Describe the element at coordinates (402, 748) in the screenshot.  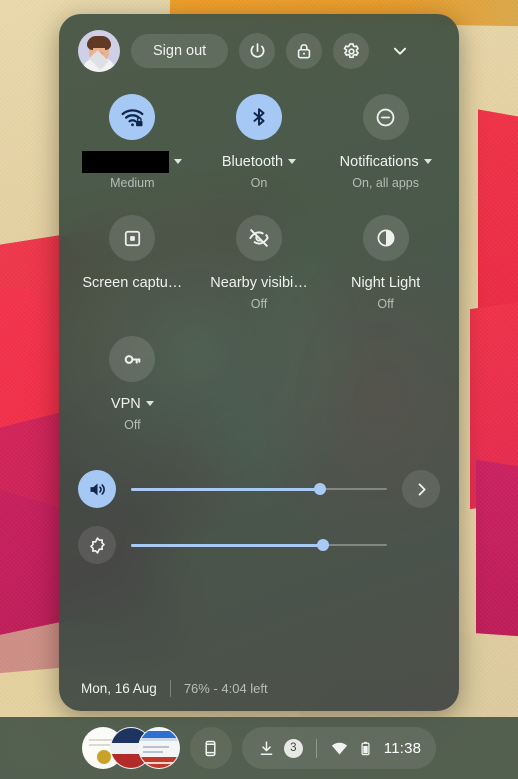
I see `clock-label: 11:38` at that location.